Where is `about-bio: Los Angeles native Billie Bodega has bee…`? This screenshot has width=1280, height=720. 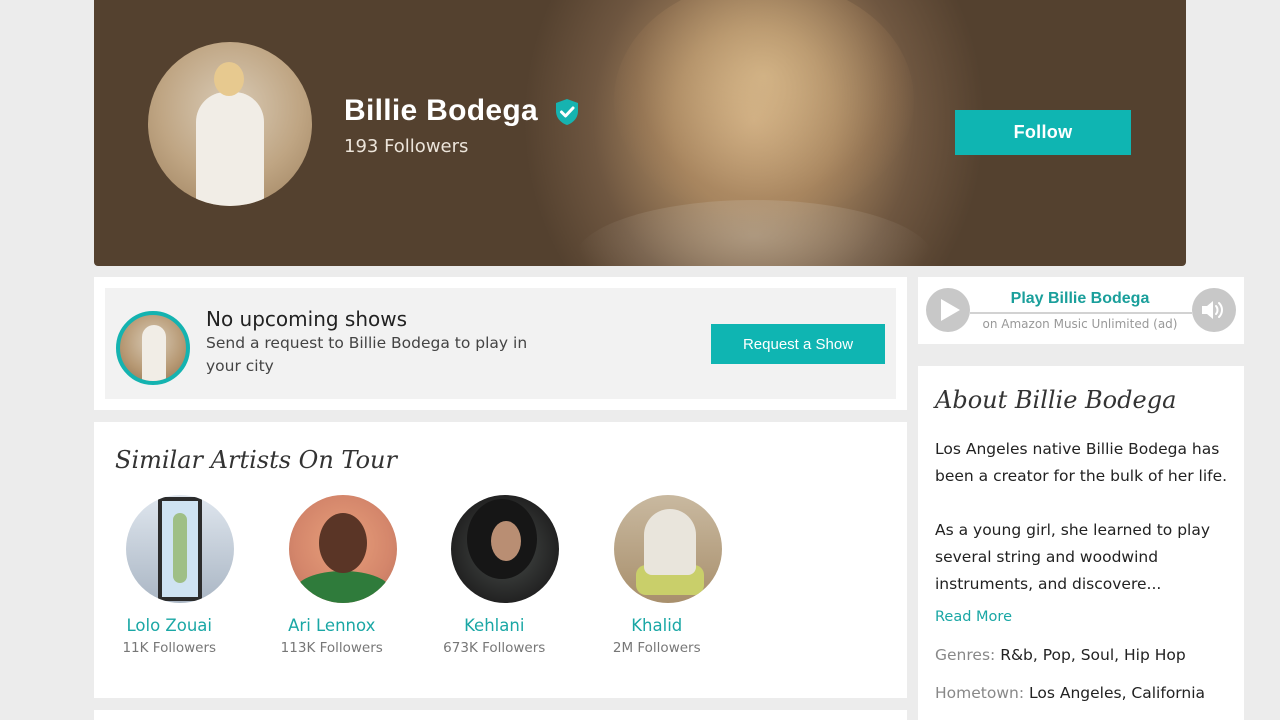 about-bio: Los Angeles native Billie Bodega has bee… is located at coordinates (1085, 517).